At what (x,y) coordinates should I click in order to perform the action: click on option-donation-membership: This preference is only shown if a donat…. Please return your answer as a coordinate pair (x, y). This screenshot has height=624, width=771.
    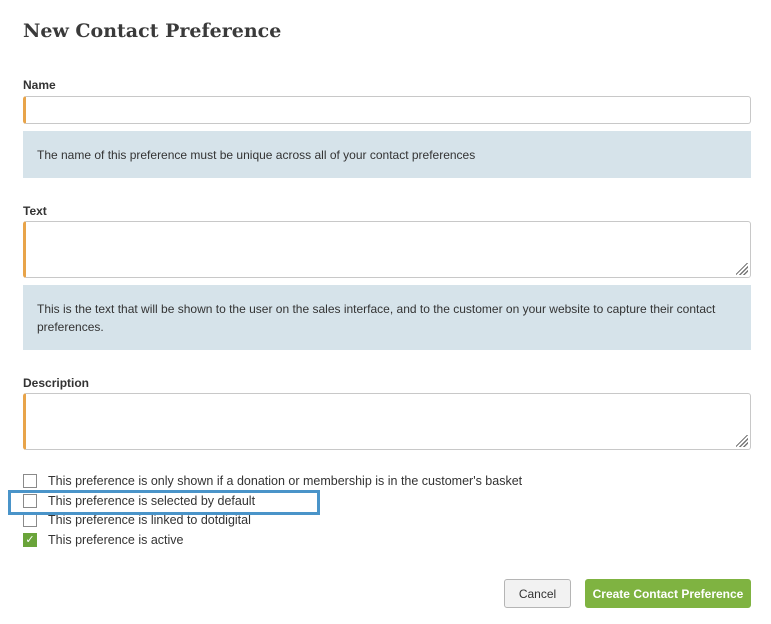
    Looking at the image, I should click on (272, 481).